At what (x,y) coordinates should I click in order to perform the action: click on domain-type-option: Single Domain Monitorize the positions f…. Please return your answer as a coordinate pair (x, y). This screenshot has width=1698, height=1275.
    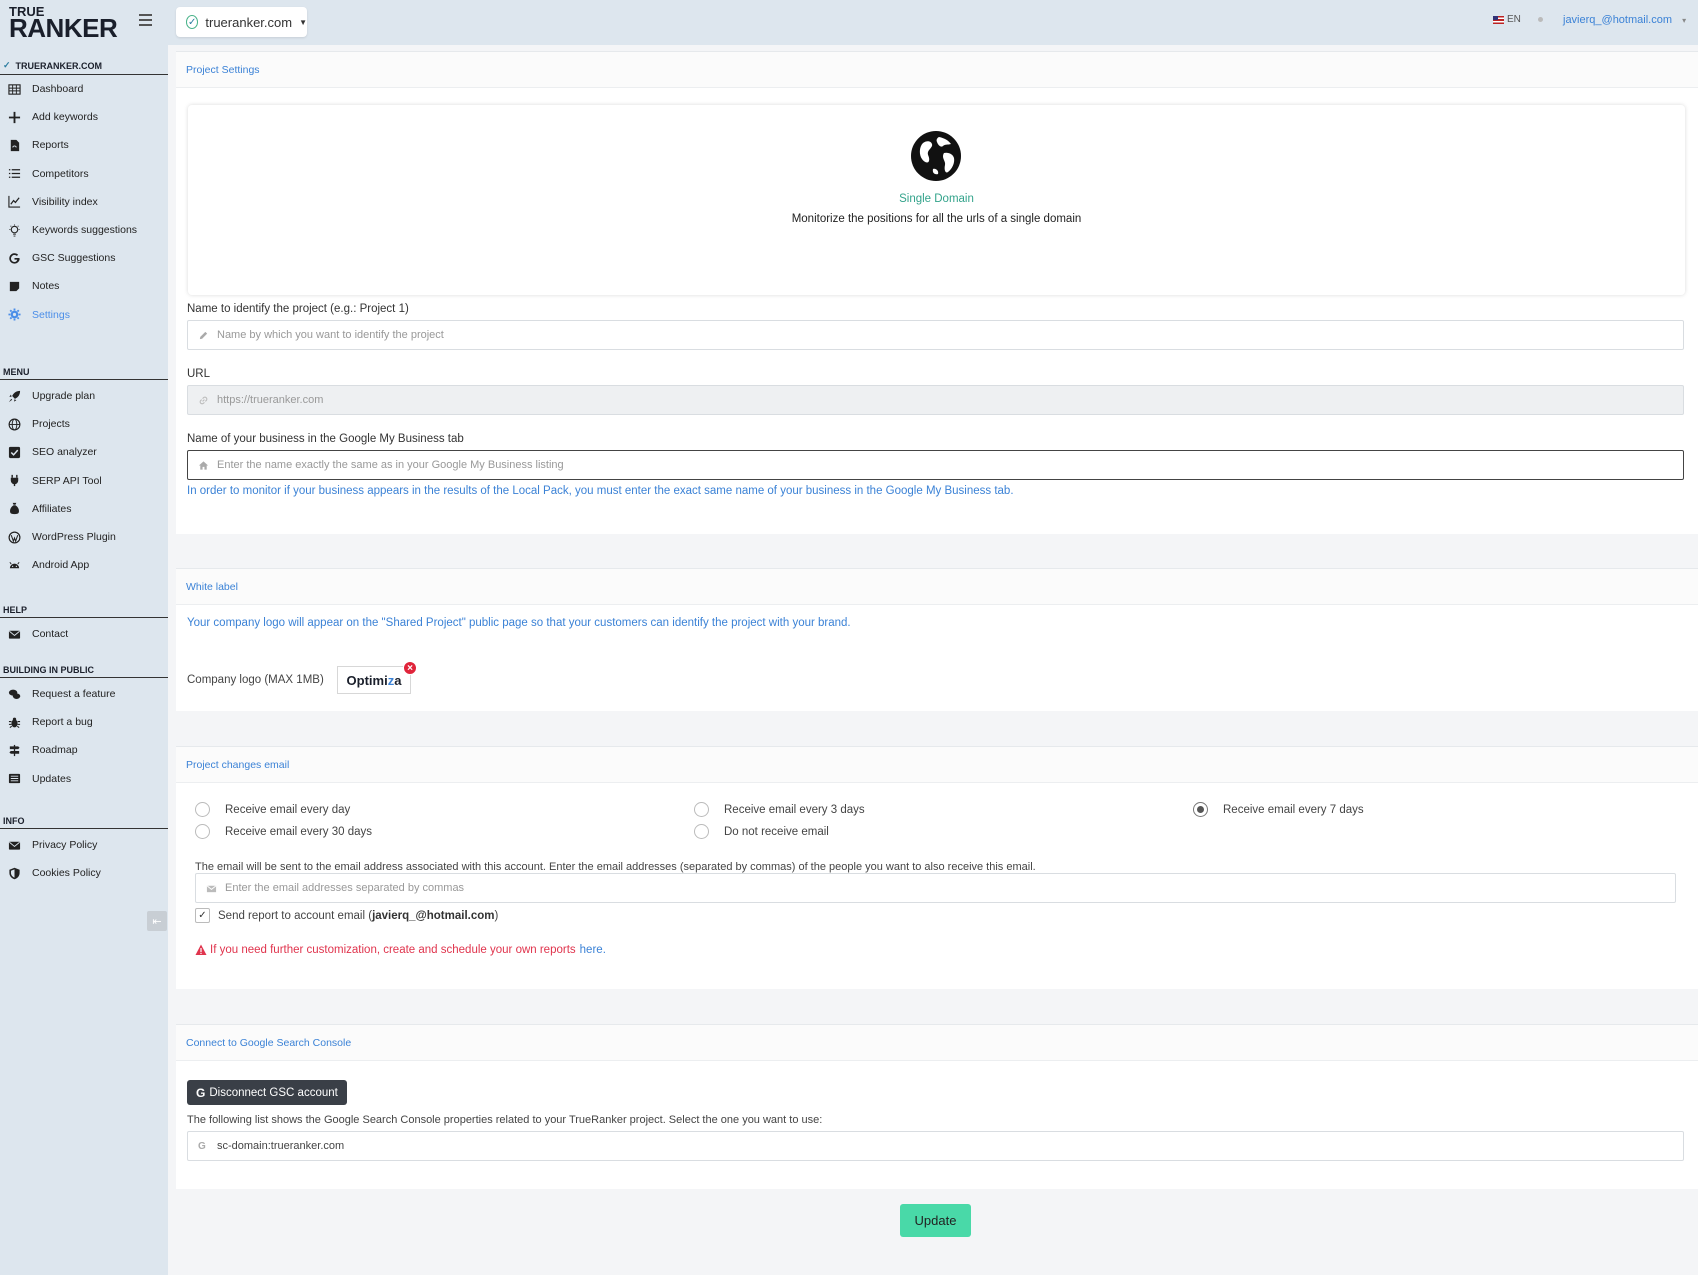
    Looking at the image, I should click on (936, 200).